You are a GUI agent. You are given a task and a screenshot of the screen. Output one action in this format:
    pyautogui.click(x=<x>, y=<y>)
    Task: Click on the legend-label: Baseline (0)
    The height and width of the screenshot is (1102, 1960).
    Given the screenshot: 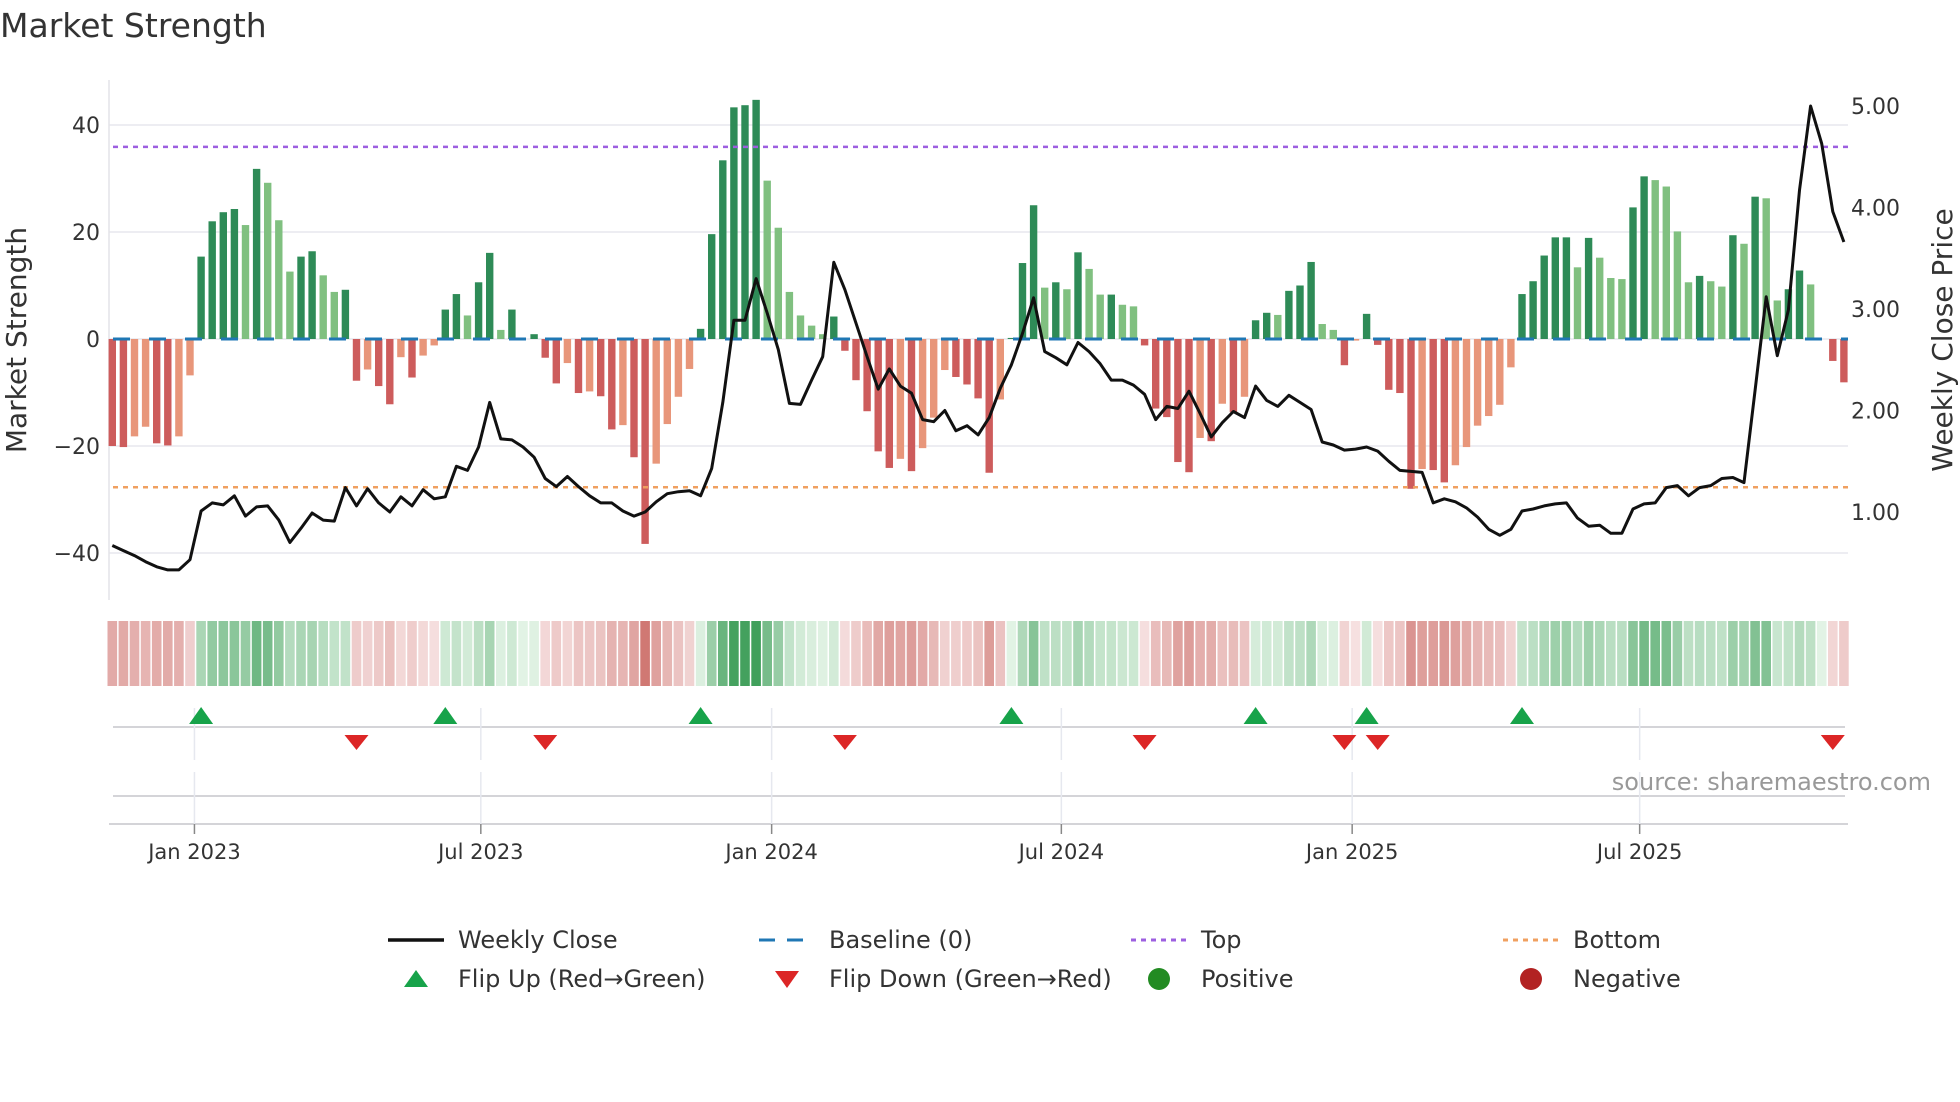 What is the action you would take?
    pyautogui.click(x=901, y=940)
    